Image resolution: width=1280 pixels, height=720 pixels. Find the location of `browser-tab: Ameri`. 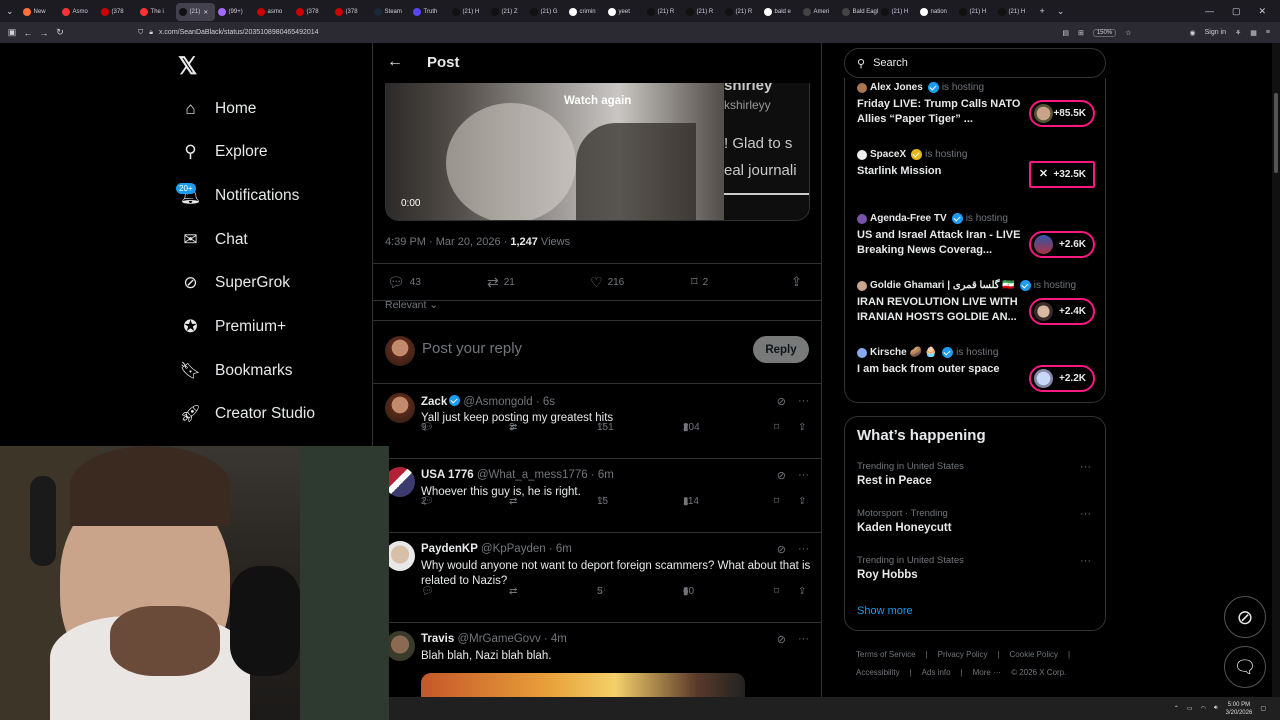

browser-tab: Ameri is located at coordinates (819, 12).